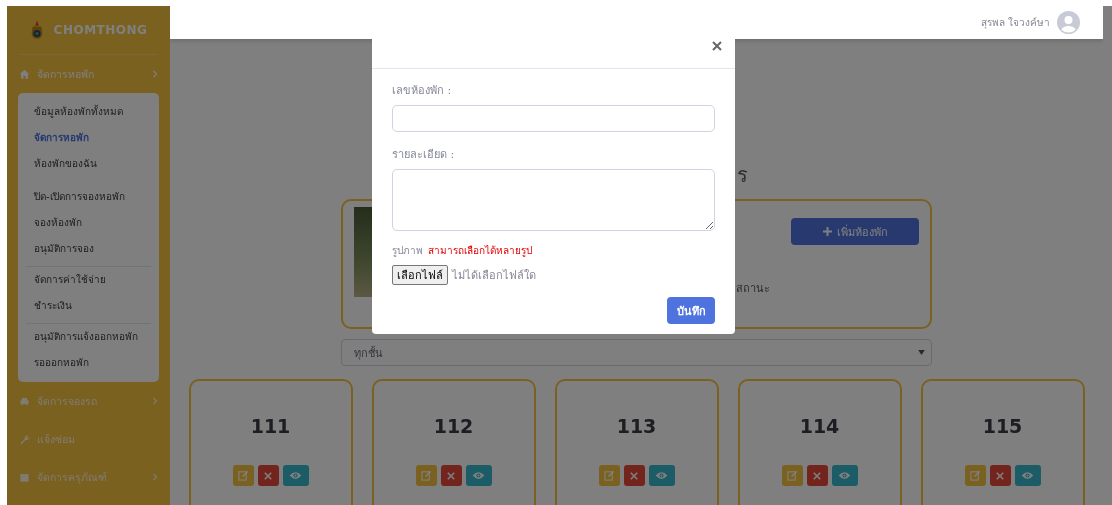 This screenshot has width=1112, height=505. Describe the element at coordinates (453, 426) in the screenshot. I see `room-number: 112` at that location.